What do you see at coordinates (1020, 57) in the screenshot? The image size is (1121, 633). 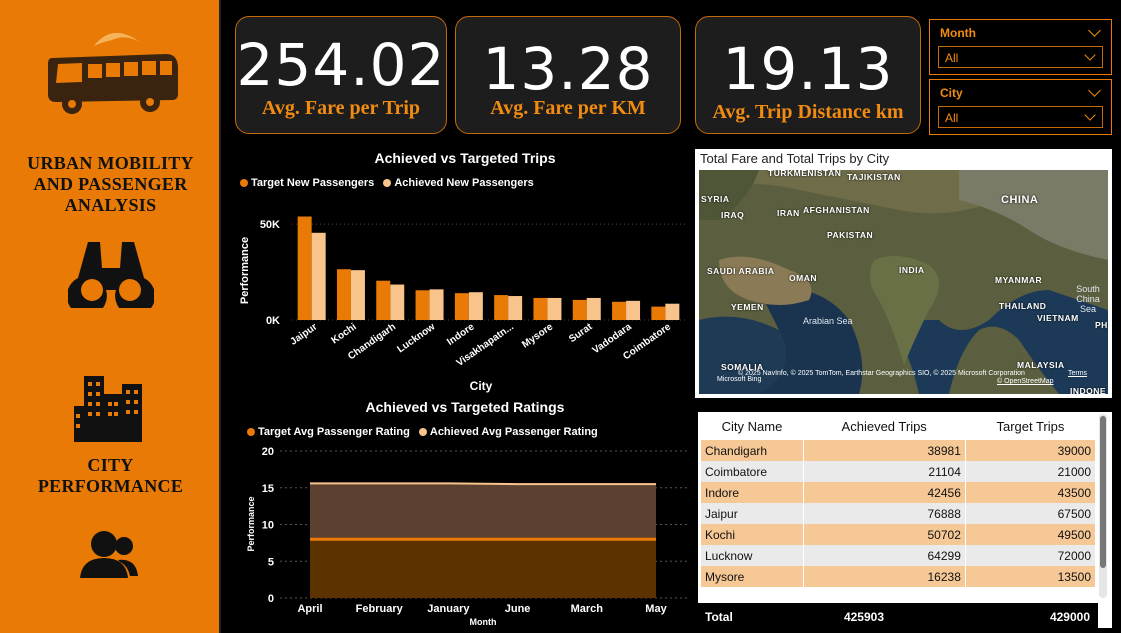 I see `month-dropdown: All` at bounding box center [1020, 57].